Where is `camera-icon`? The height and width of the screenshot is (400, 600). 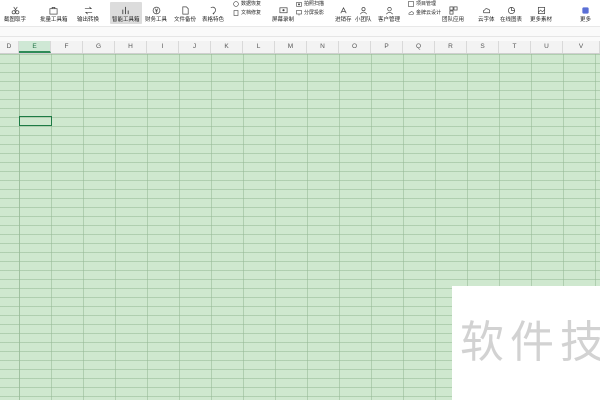 camera-icon is located at coordinates (299, 4).